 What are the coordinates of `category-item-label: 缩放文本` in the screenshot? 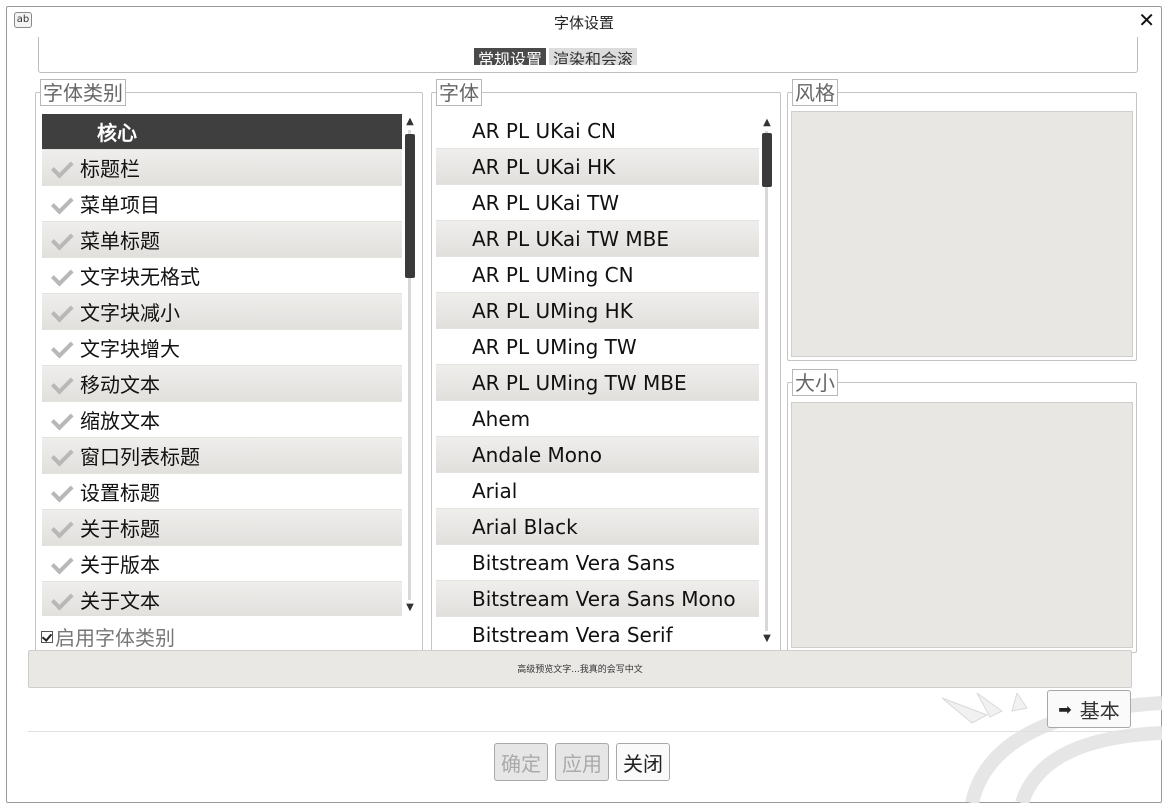 It's located at (120, 421).